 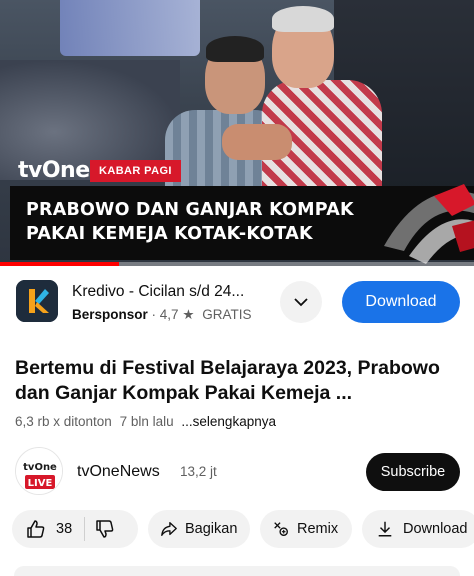 What do you see at coordinates (257, 142) in the screenshot?
I see `clasped-hands` at bounding box center [257, 142].